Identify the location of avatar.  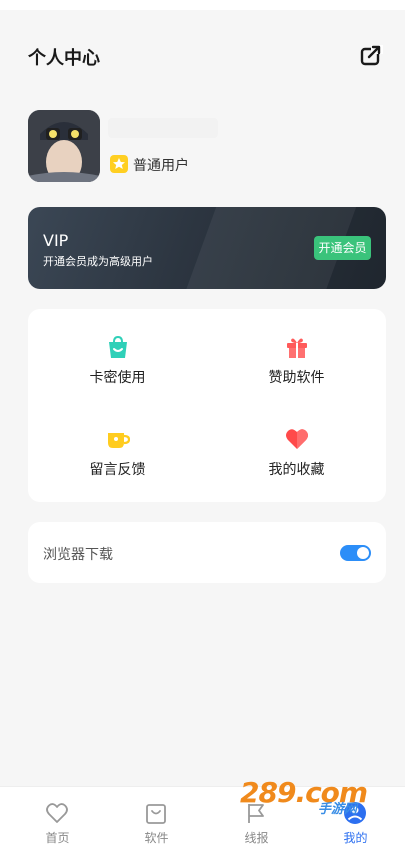
(64, 146).